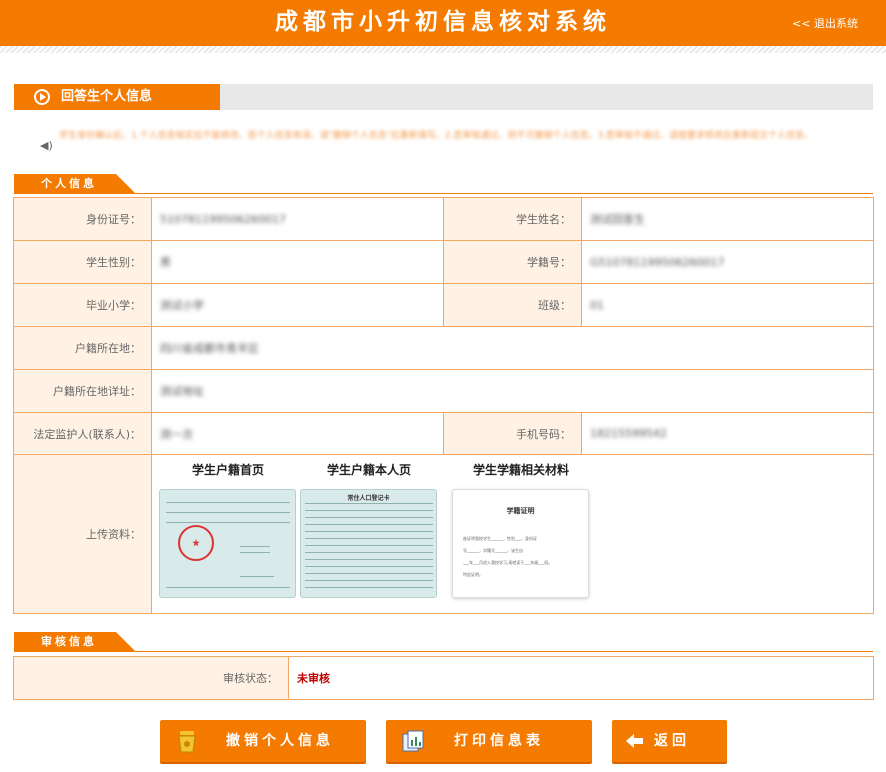 The height and width of the screenshot is (772, 886). Describe the element at coordinates (443, 97) in the screenshot. I see `section-bar: 回答生个人信息` at that location.